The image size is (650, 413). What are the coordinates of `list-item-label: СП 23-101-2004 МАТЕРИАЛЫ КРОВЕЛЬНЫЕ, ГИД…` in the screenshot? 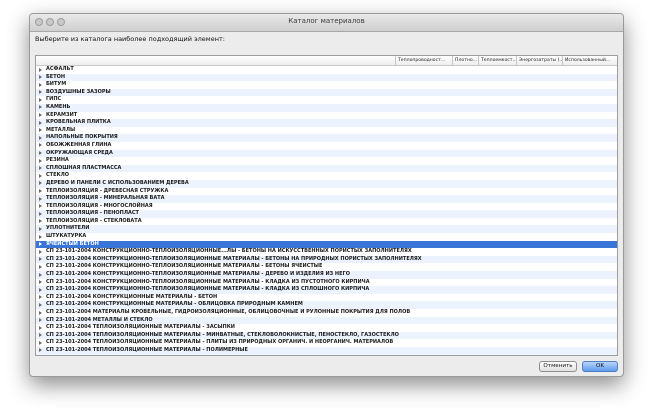 It's located at (228, 312).